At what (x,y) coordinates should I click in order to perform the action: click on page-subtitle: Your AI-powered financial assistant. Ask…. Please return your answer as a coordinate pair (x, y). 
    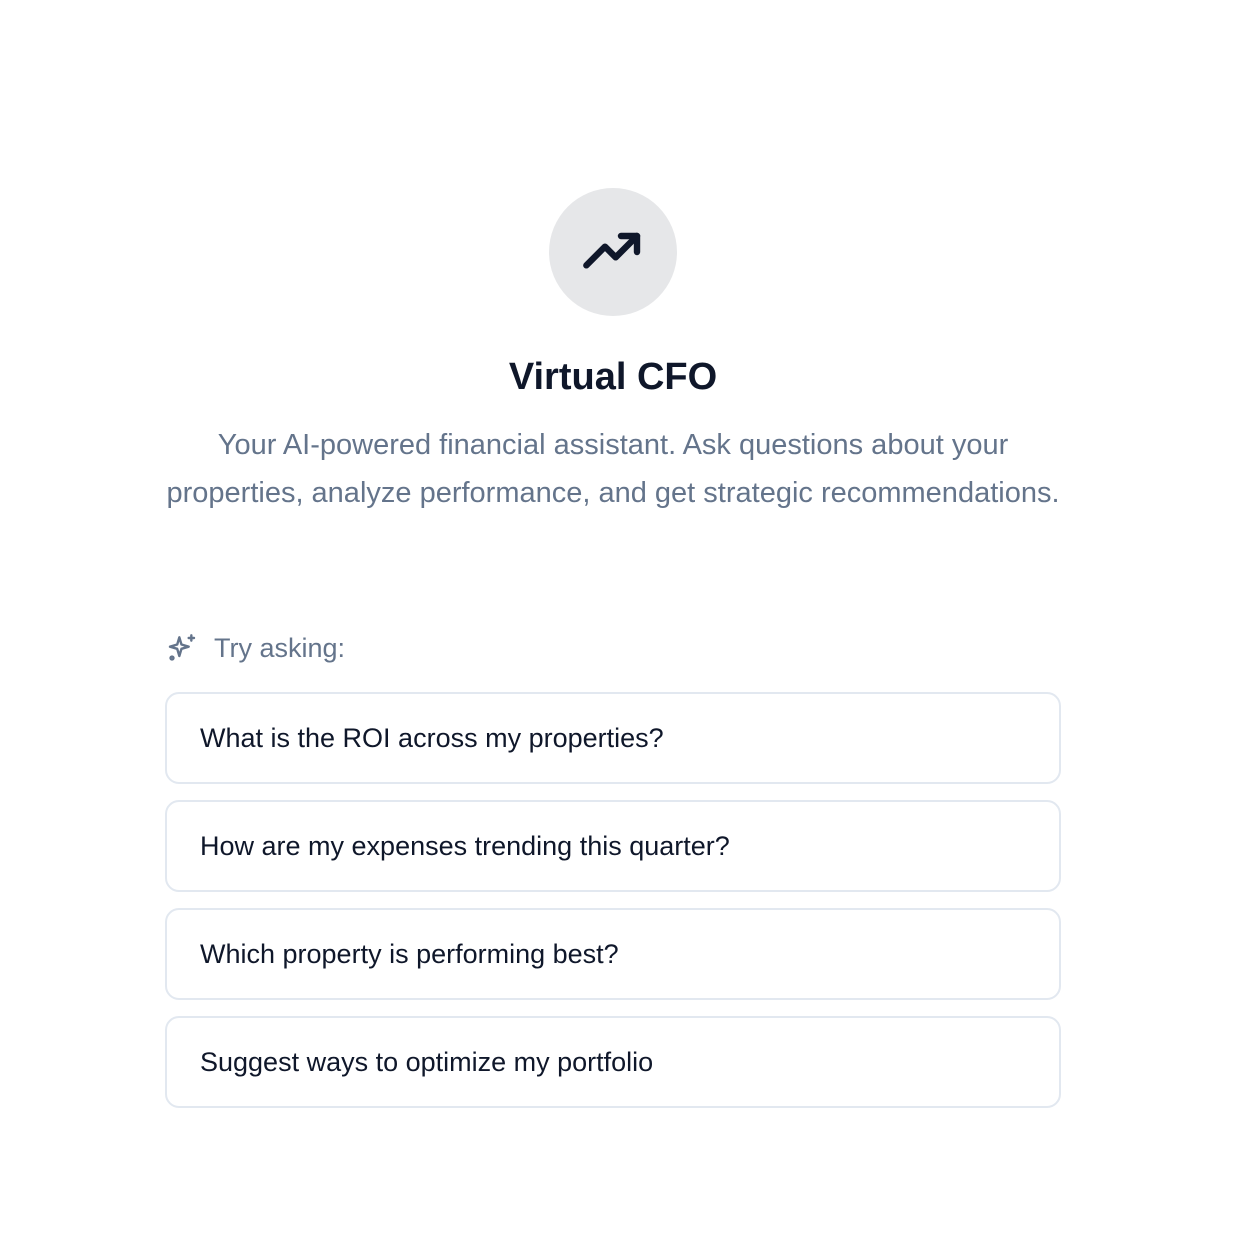
    Looking at the image, I should click on (613, 469).